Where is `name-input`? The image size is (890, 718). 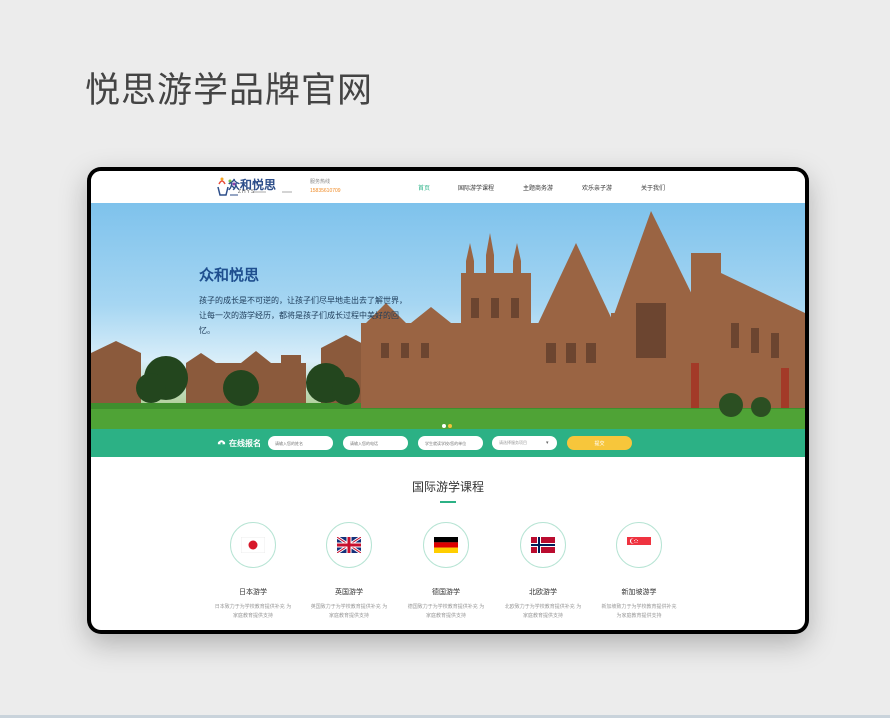 name-input is located at coordinates (300, 443).